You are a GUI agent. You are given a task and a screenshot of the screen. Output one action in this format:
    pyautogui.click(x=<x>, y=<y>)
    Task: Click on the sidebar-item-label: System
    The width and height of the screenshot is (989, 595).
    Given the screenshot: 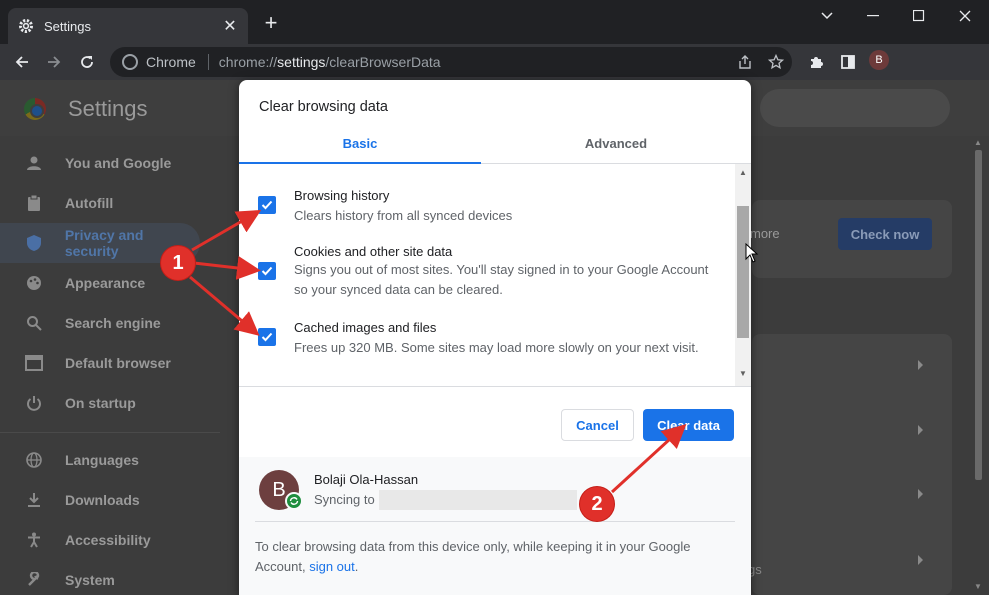 What is the action you would take?
    pyautogui.click(x=90, y=580)
    